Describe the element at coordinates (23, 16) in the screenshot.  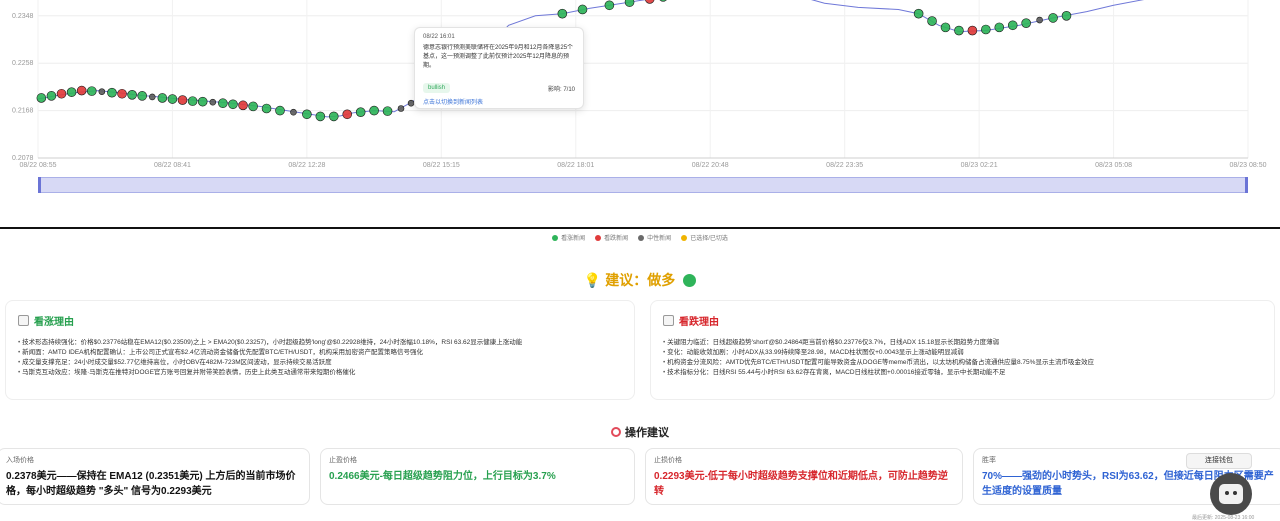
I see `y-tick-label: 0.2348` at that location.